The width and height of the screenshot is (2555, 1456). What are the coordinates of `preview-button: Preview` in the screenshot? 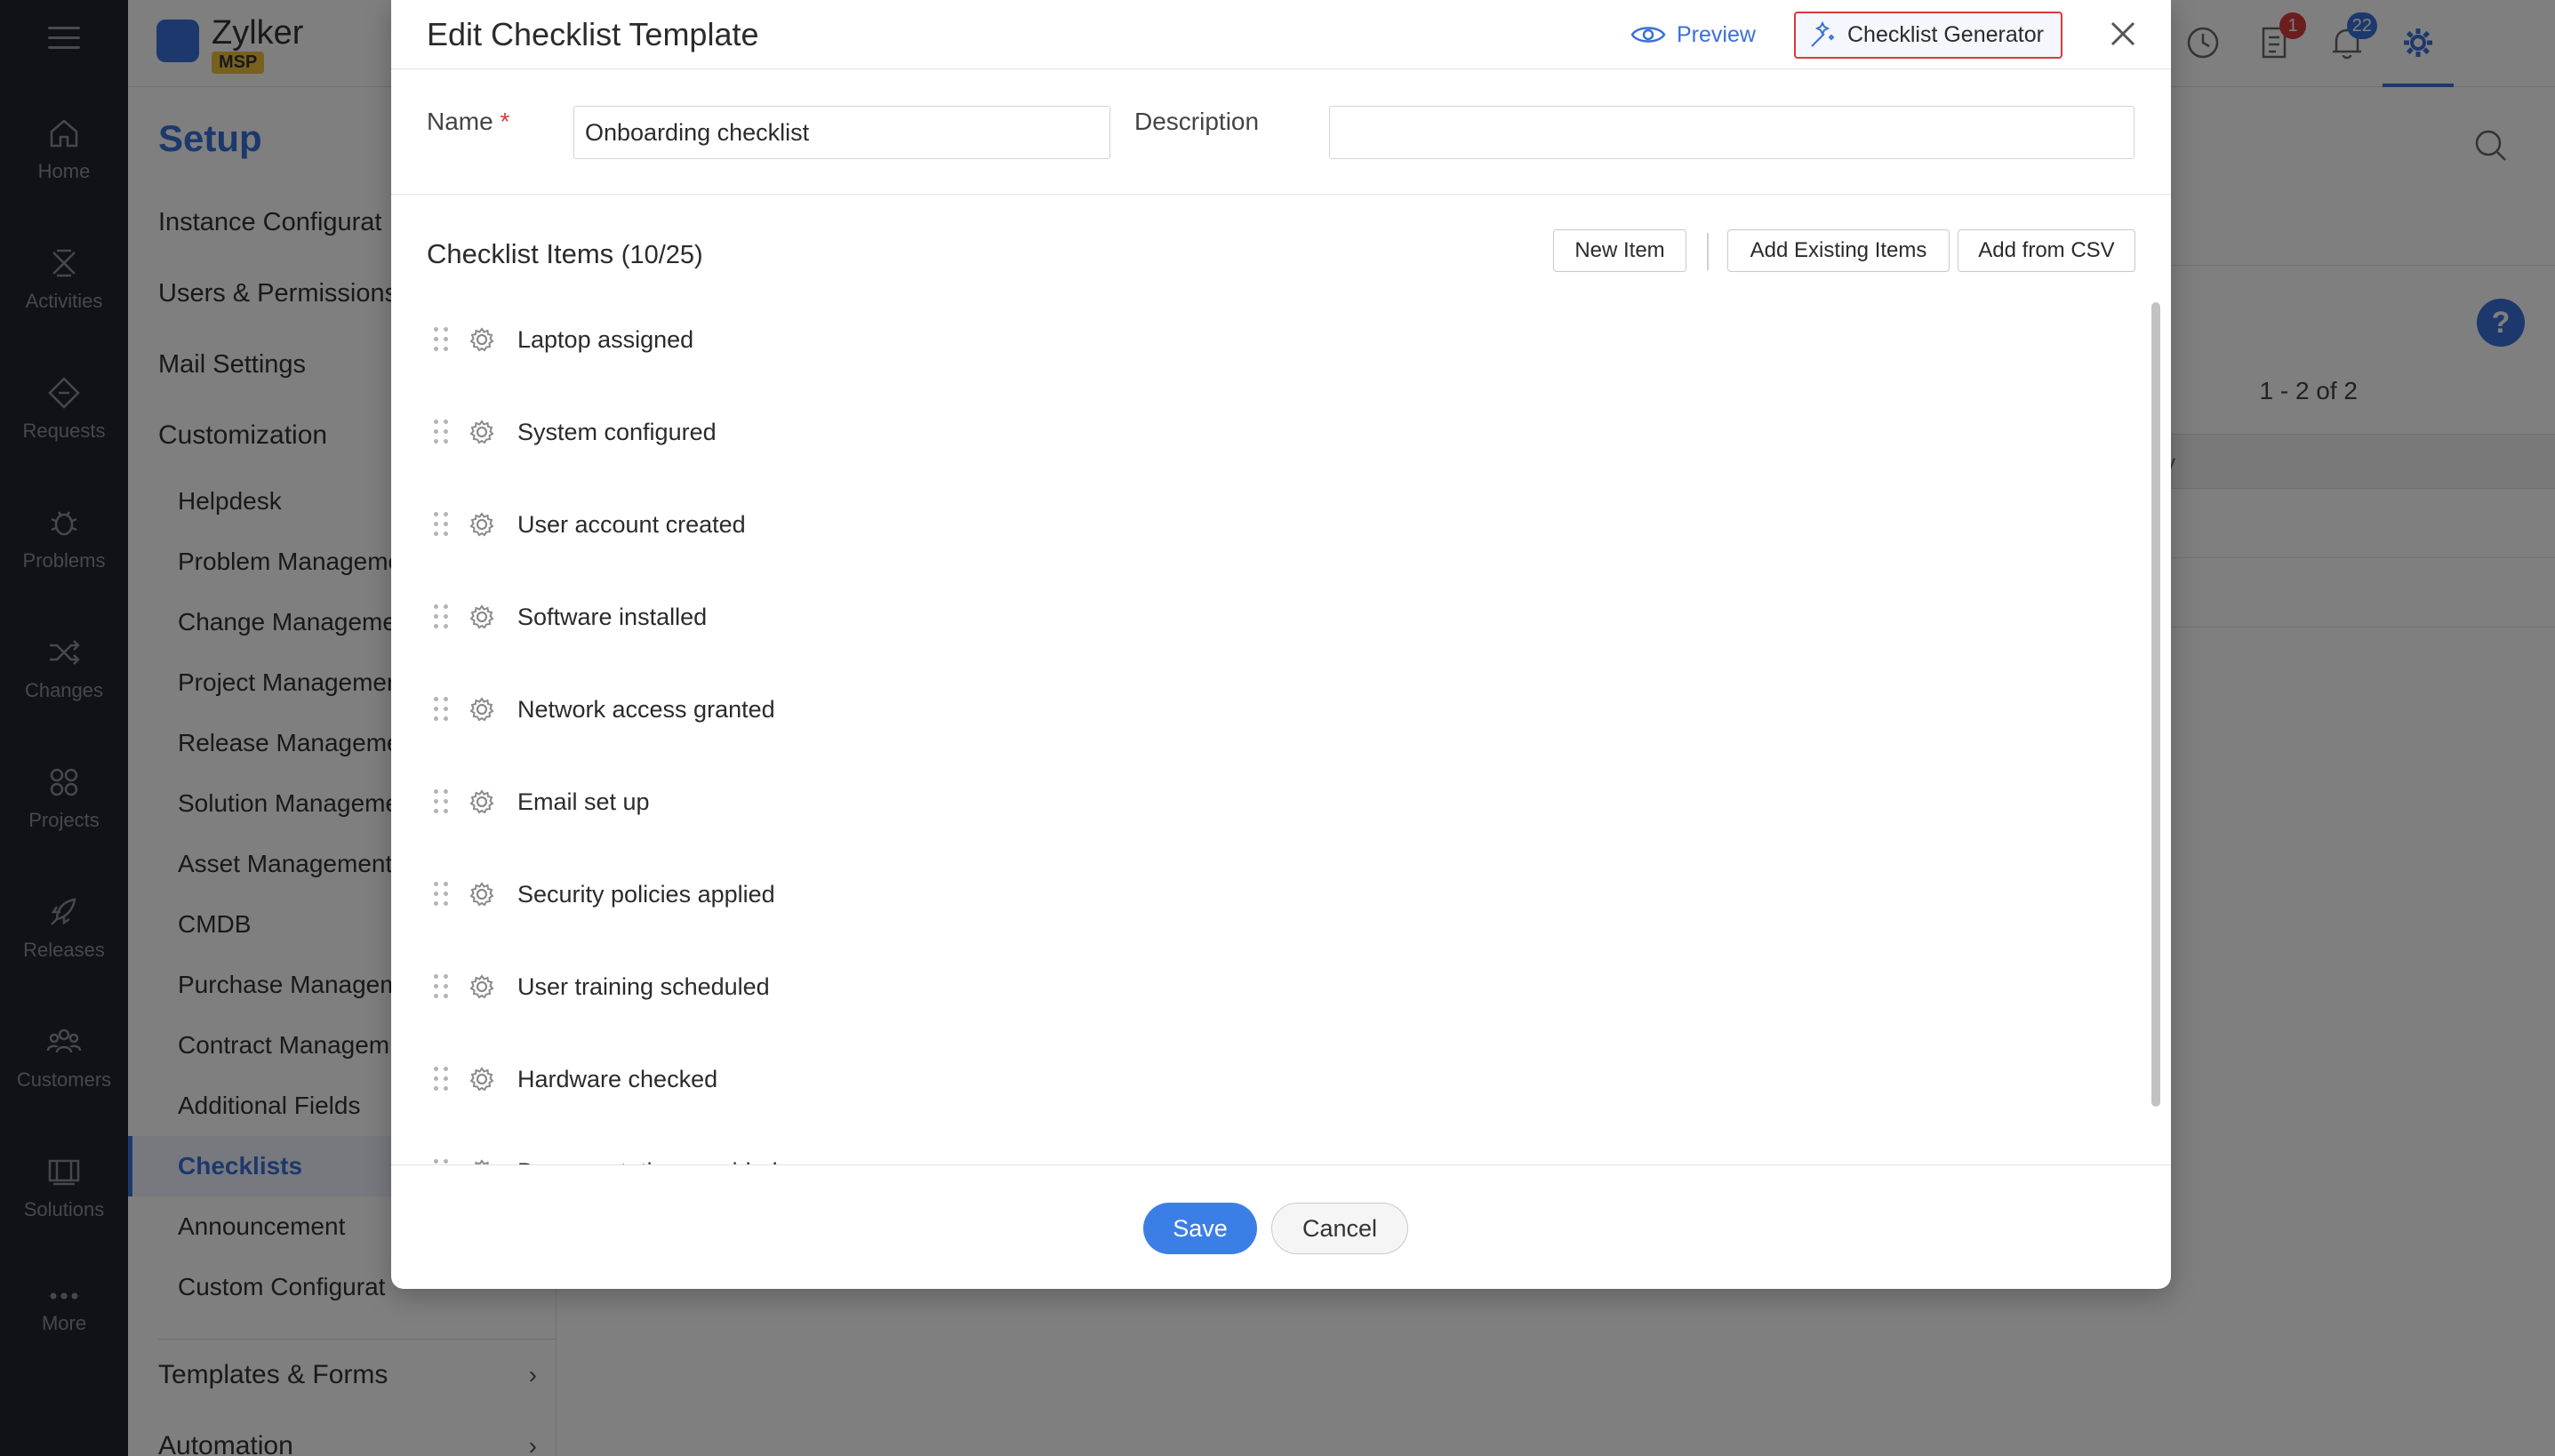 It's located at (1693, 35).